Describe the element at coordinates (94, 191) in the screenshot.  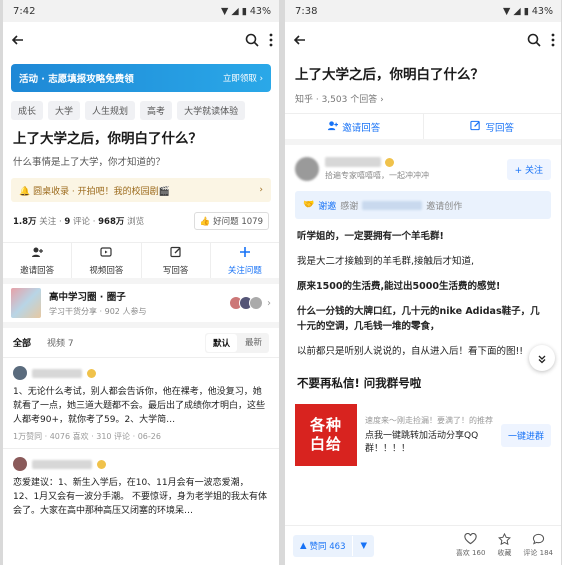
I see `roundtable-text: 🔔 圆桌收录 · 开拍吧！我的校园剧🎬` at that location.